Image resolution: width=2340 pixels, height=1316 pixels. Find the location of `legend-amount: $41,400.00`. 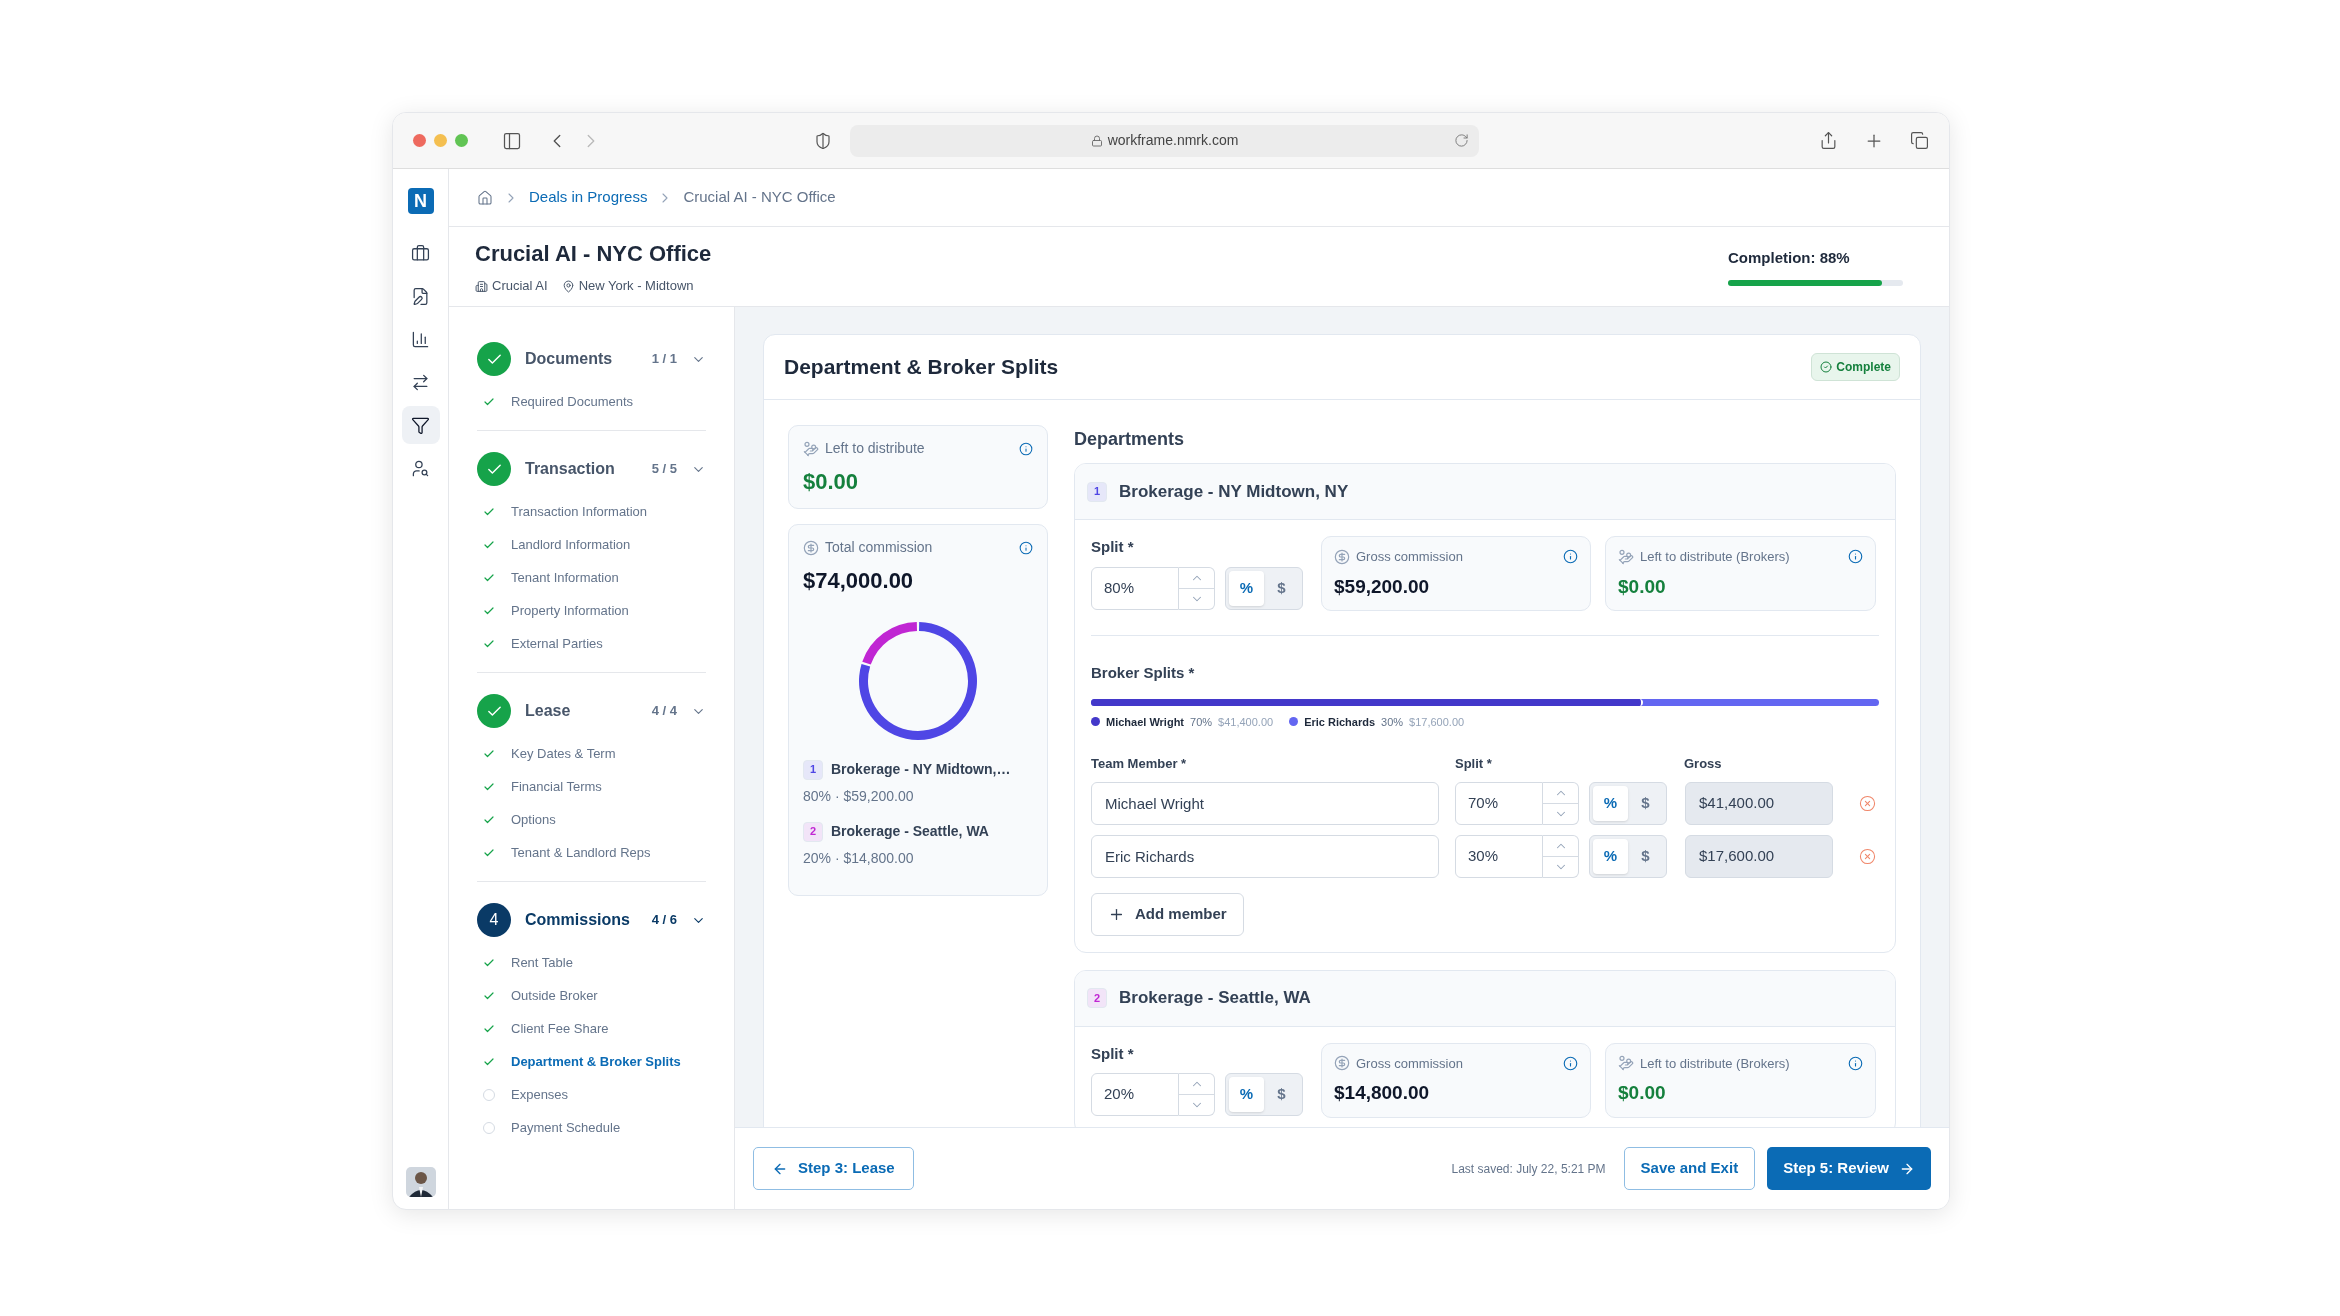

legend-amount: $41,400.00 is located at coordinates (1246, 722).